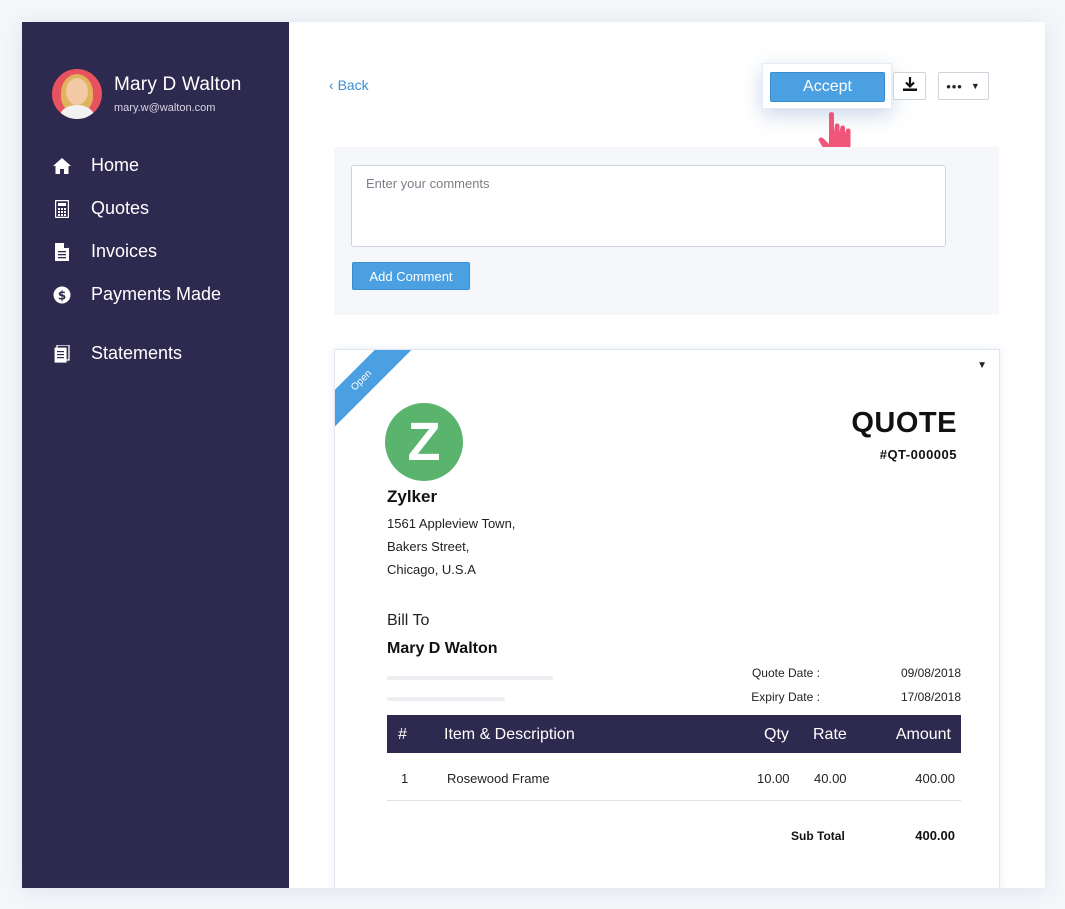  What do you see at coordinates (408, 620) in the screenshot?
I see `bill-to-label: Bill To` at bounding box center [408, 620].